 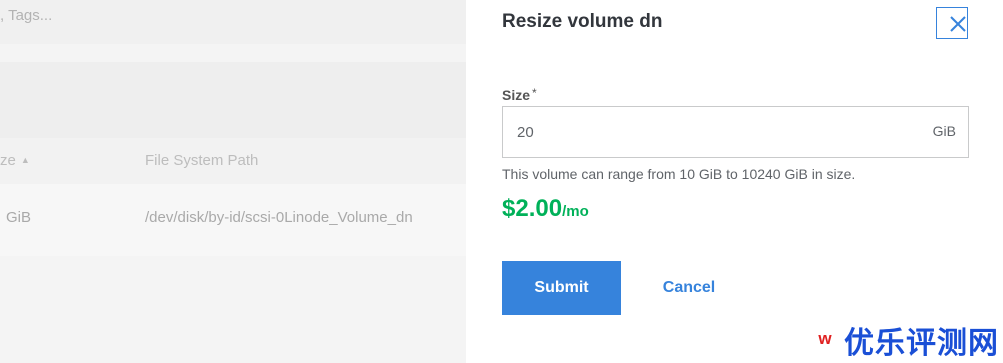 I want to click on watermark-badge: w, so click(x=824, y=338).